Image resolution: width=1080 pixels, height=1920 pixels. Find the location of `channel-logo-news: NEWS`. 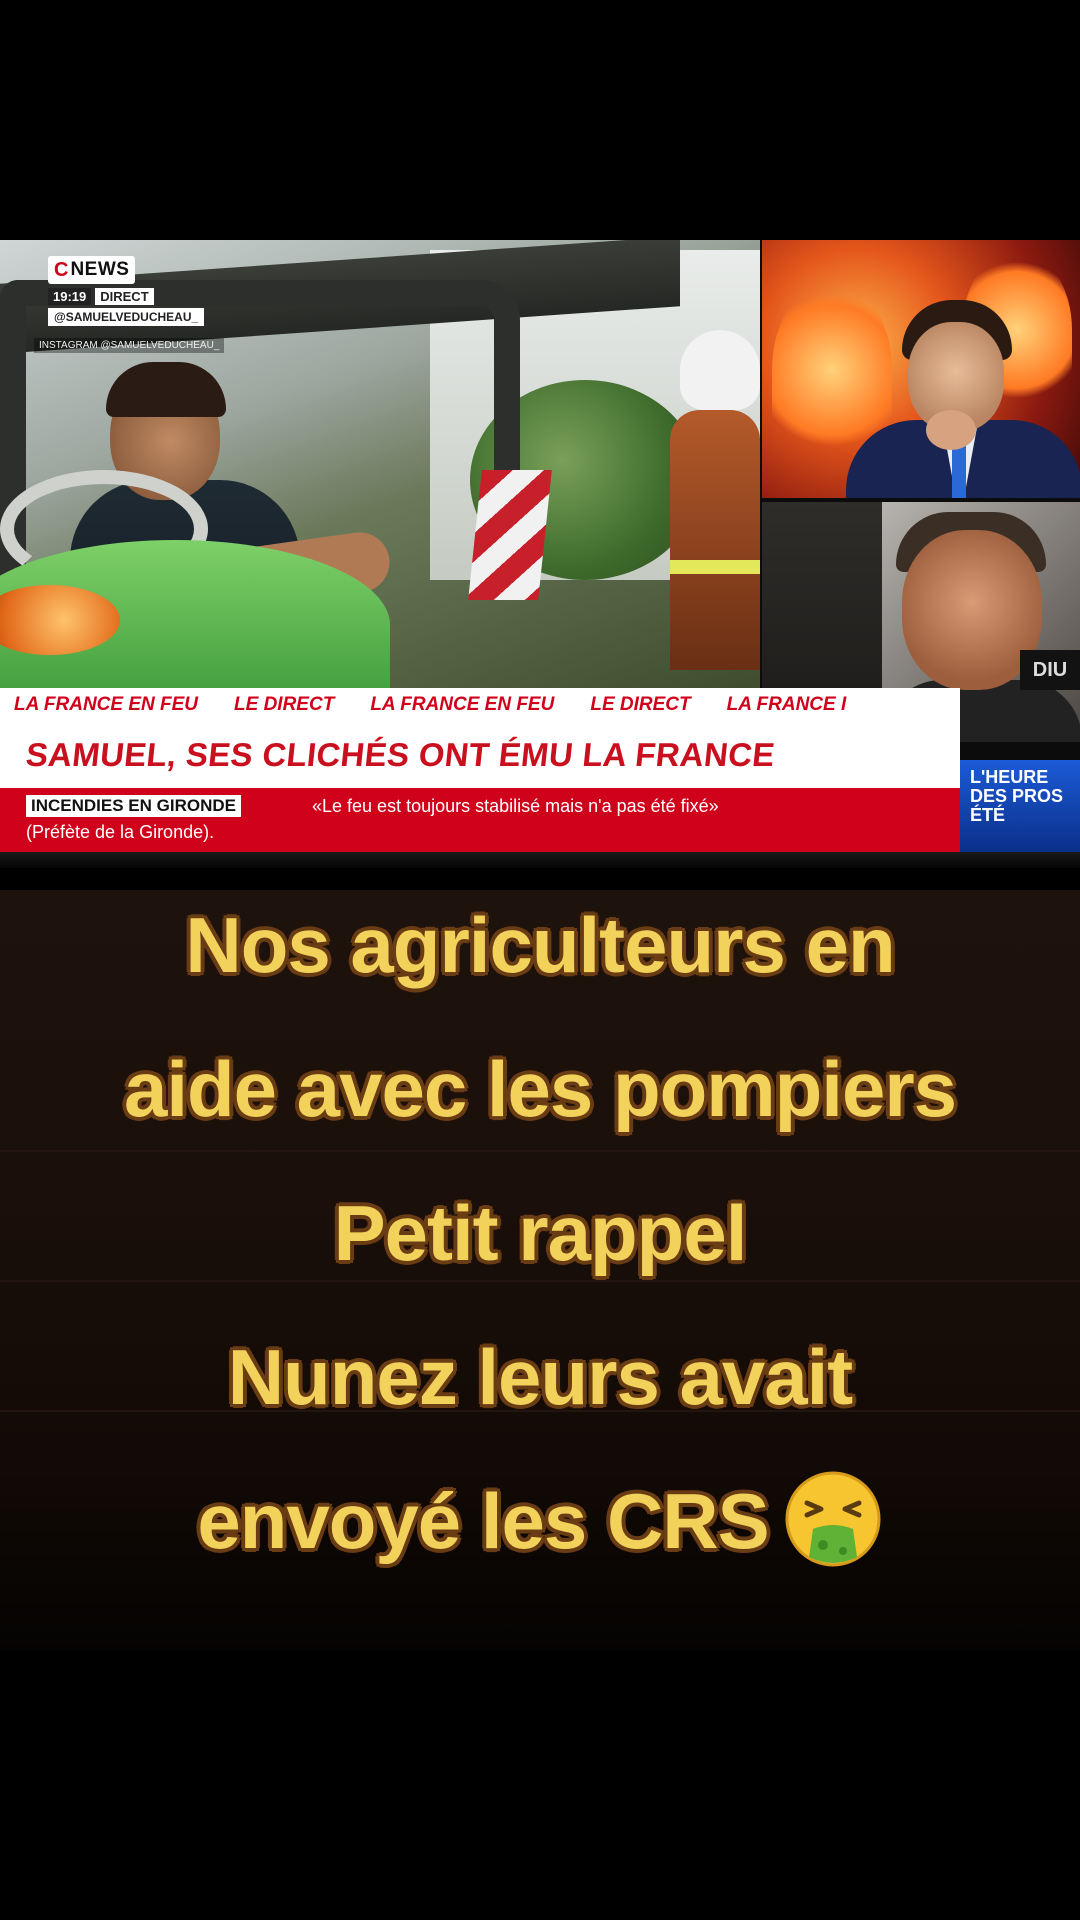

channel-logo-news: NEWS is located at coordinates (100, 269).